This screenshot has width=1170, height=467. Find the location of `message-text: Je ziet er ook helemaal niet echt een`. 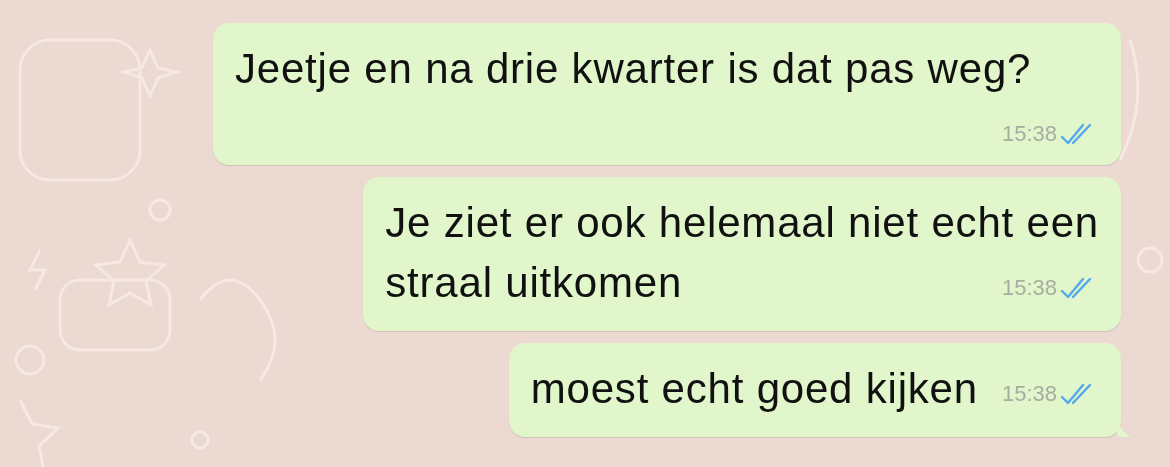

message-text: Je ziet er ook helemaal niet echt een is located at coordinates (742, 222).